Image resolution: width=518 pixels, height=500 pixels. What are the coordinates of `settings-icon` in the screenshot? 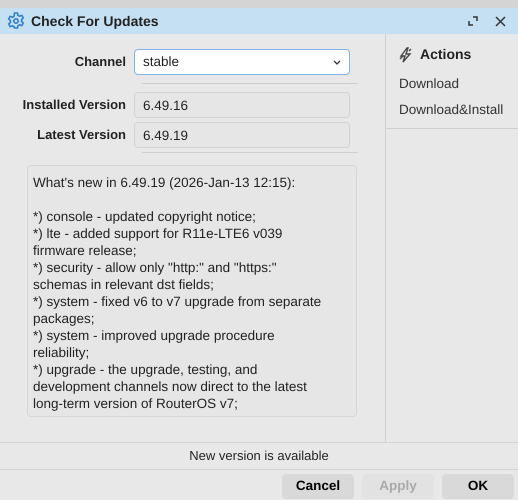 It's located at (16, 21).